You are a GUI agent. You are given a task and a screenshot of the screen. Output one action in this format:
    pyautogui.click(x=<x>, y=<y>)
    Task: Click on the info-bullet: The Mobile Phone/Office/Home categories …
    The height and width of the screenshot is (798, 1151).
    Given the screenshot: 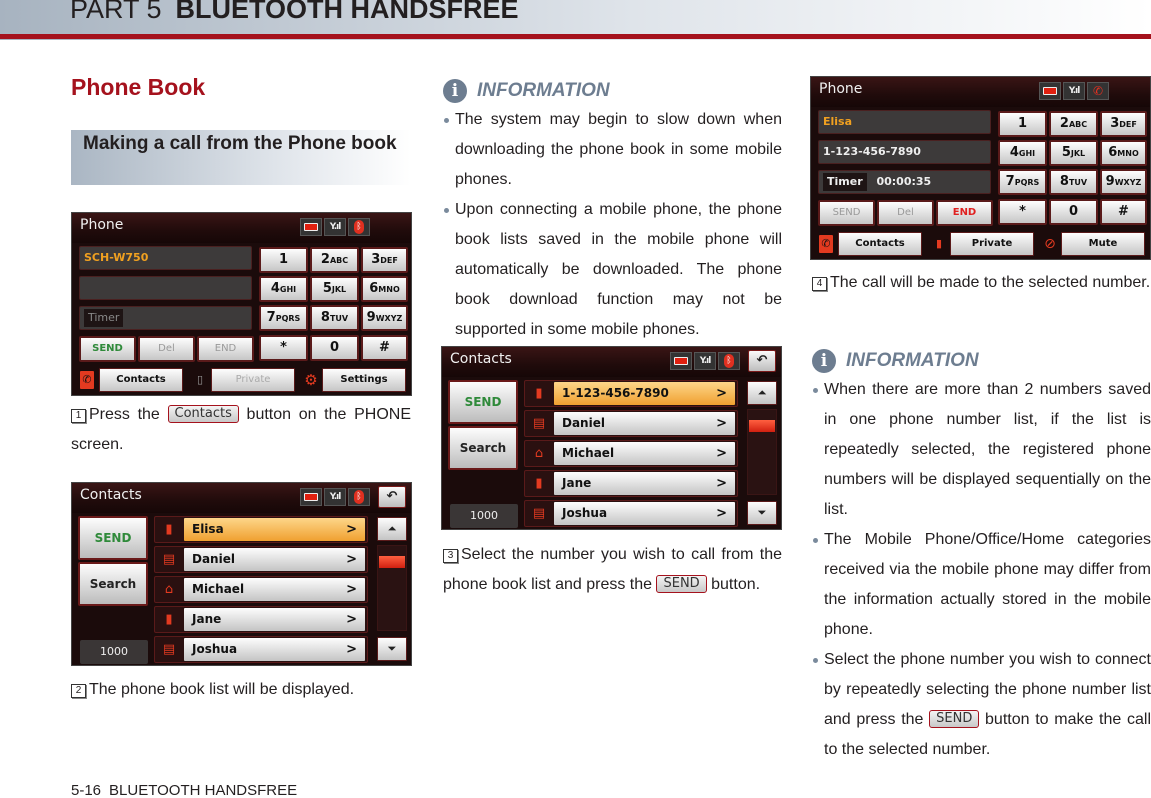 What is the action you would take?
    pyautogui.click(x=981, y=585)
    